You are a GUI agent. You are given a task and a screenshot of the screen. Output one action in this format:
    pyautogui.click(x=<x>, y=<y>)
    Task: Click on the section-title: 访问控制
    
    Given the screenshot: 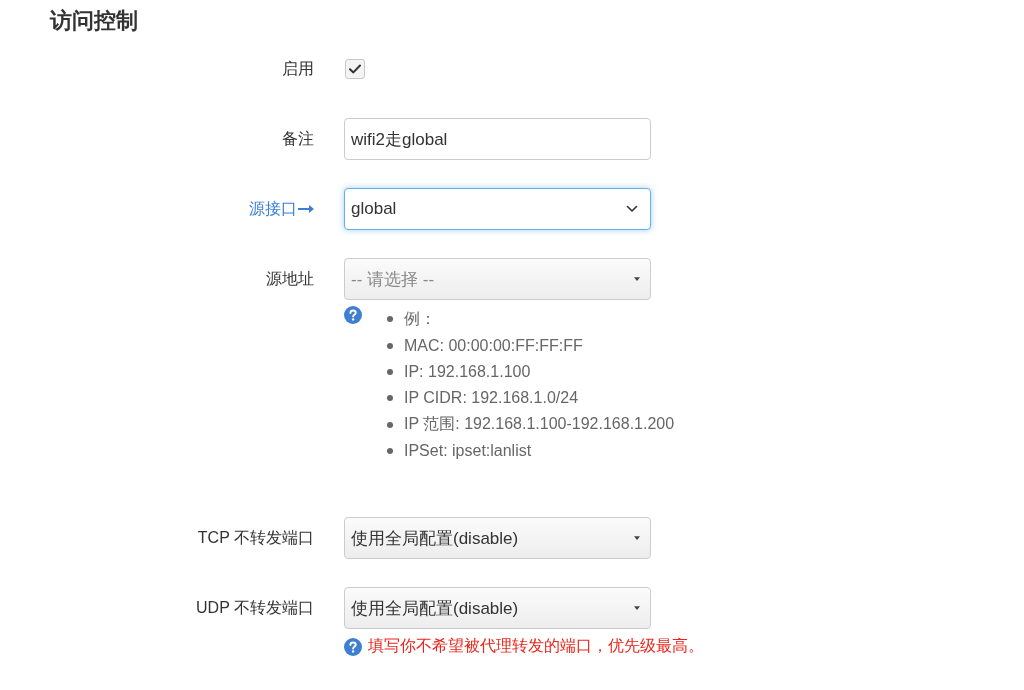 What is the action you would take?
    pyautogui.click(x=94, y=21)
    